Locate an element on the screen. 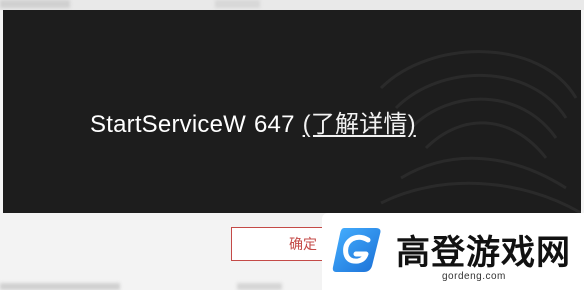  gordeng-logo-icon is located at coordinates (356, 250).